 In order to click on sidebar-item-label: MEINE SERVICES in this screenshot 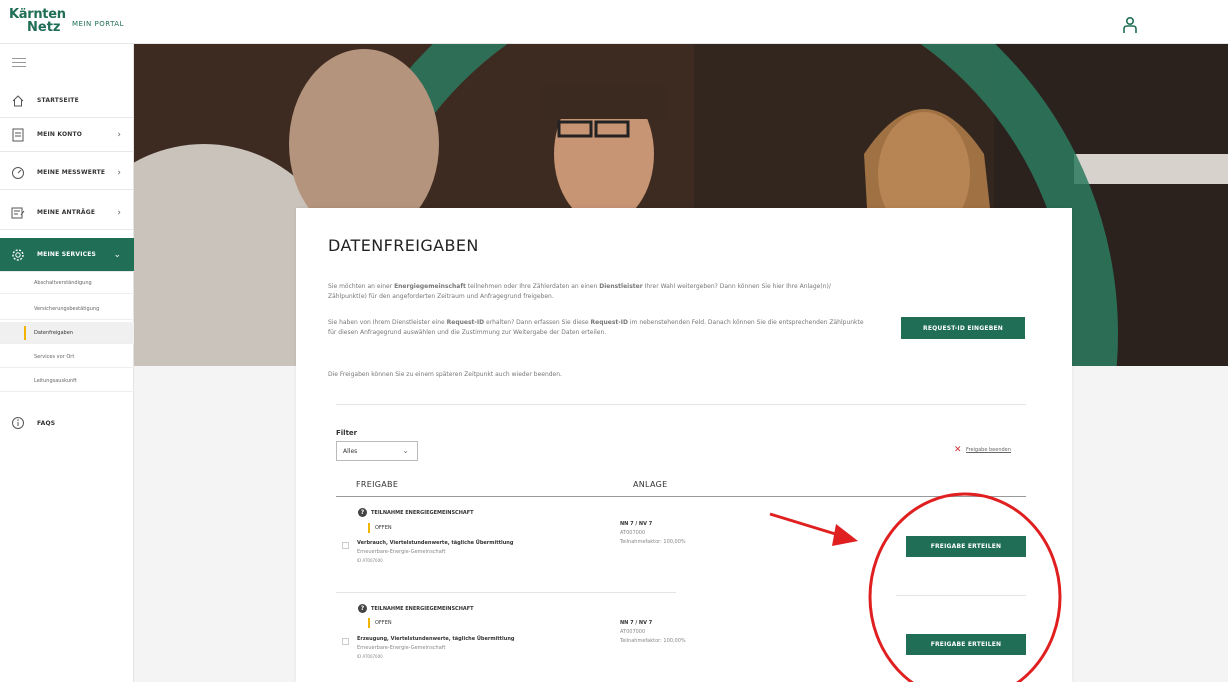, I will do `click(67, 254)`.